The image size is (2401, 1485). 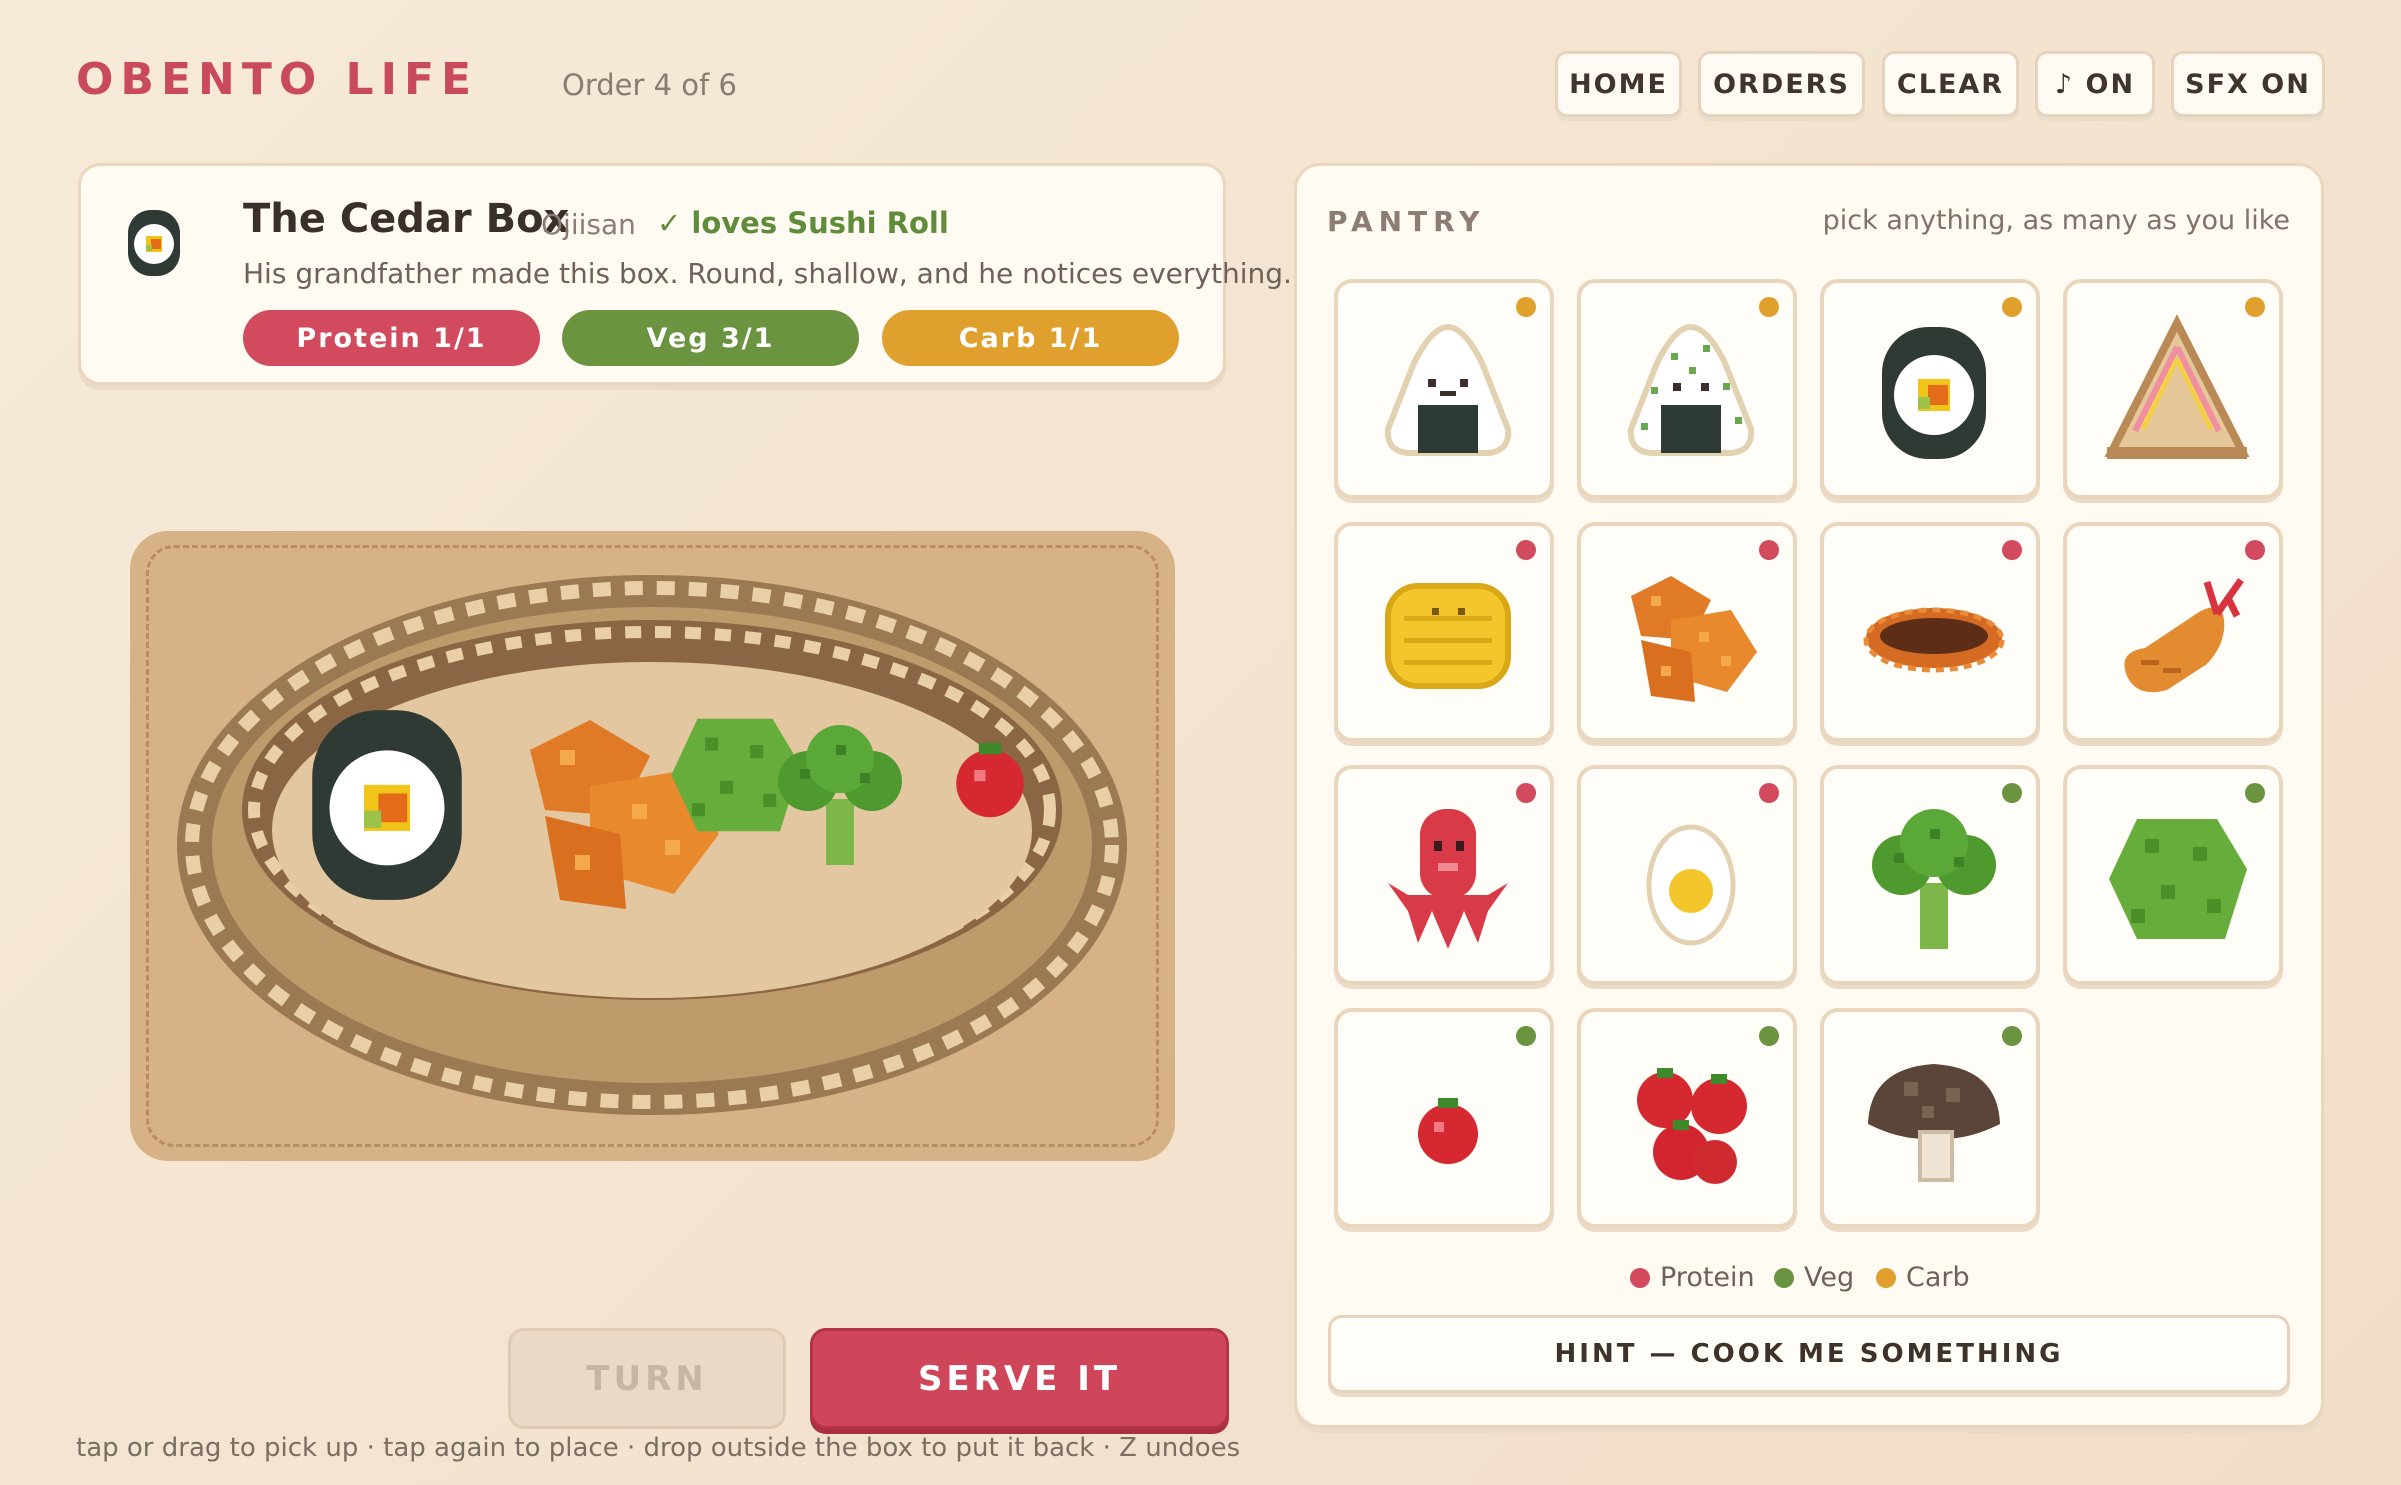 I want to click on karaage-icon, so click(x=1691, y=636).